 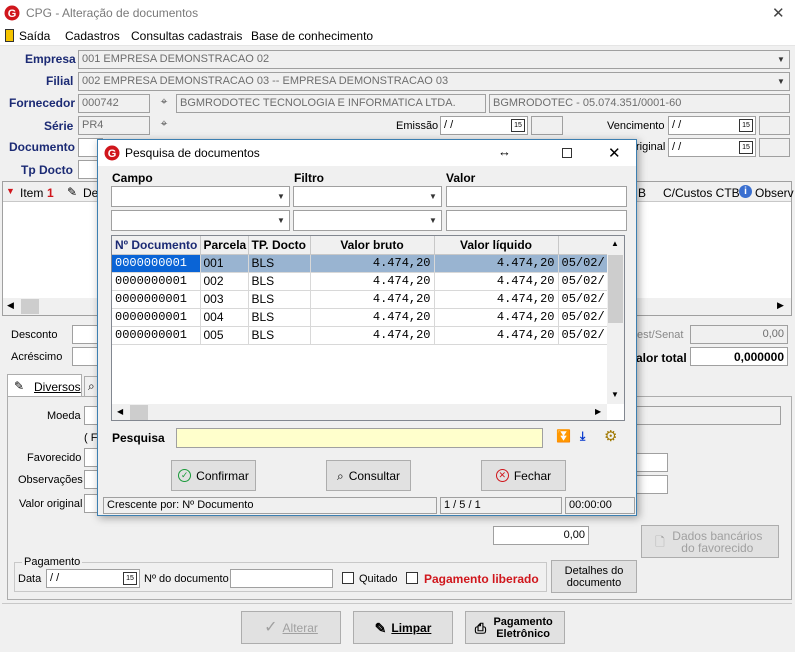 What do you see at coordinates (615, 243) in the screenshot?
I see `scroll-up-icon: ▲` at bounding box center [615, 243].